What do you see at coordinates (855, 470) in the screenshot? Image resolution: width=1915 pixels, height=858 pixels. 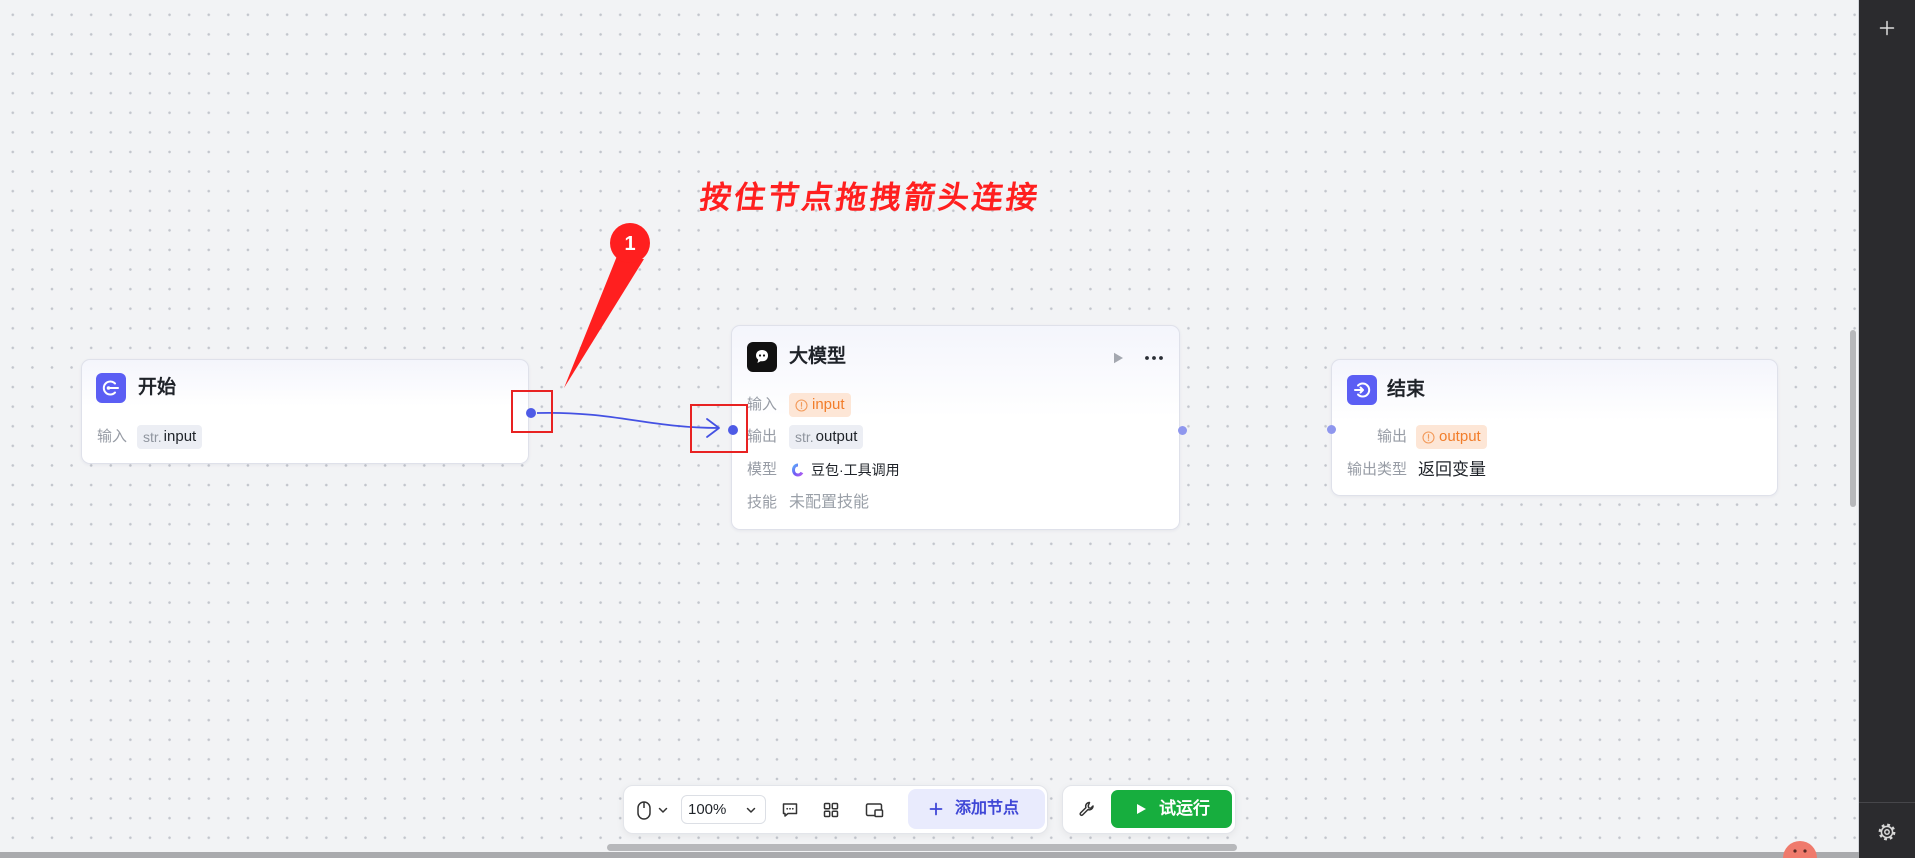 I see `model-name: 豆包·工具调用` at bounding box center [855, 470].